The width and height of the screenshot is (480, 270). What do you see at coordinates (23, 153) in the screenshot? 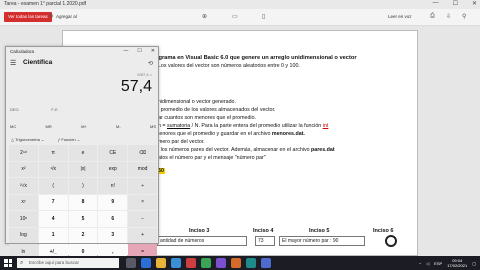
I see `key-second: 2ⁿᵈ` at bounding box center [23, 153].